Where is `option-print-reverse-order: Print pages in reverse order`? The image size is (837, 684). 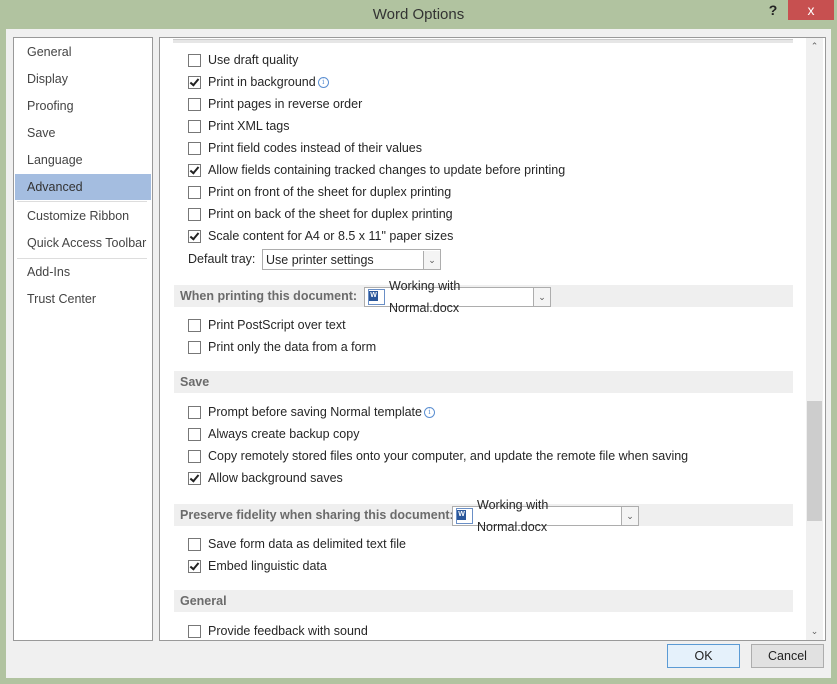 option-print-reverse-order: Print pages in reverse order is located at coordinates (275, 104).